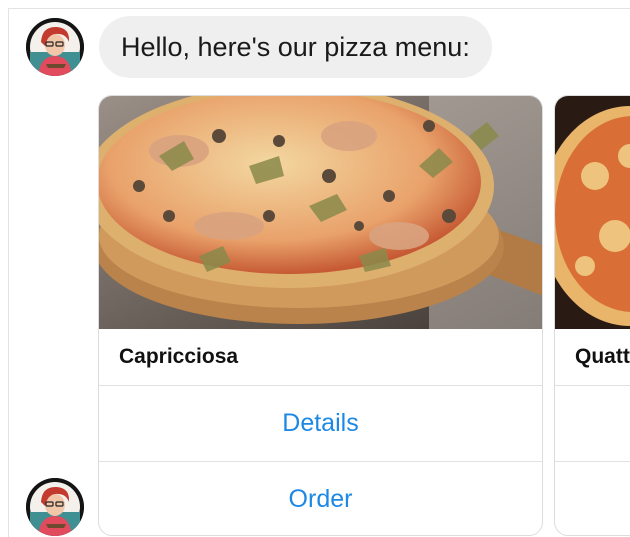 The width and height of the screenshot is (630, 537). What do you see at coordinates (592, 357) in the screenshot?
I see `card-title: Quatt` at bounding box center [592, 357].